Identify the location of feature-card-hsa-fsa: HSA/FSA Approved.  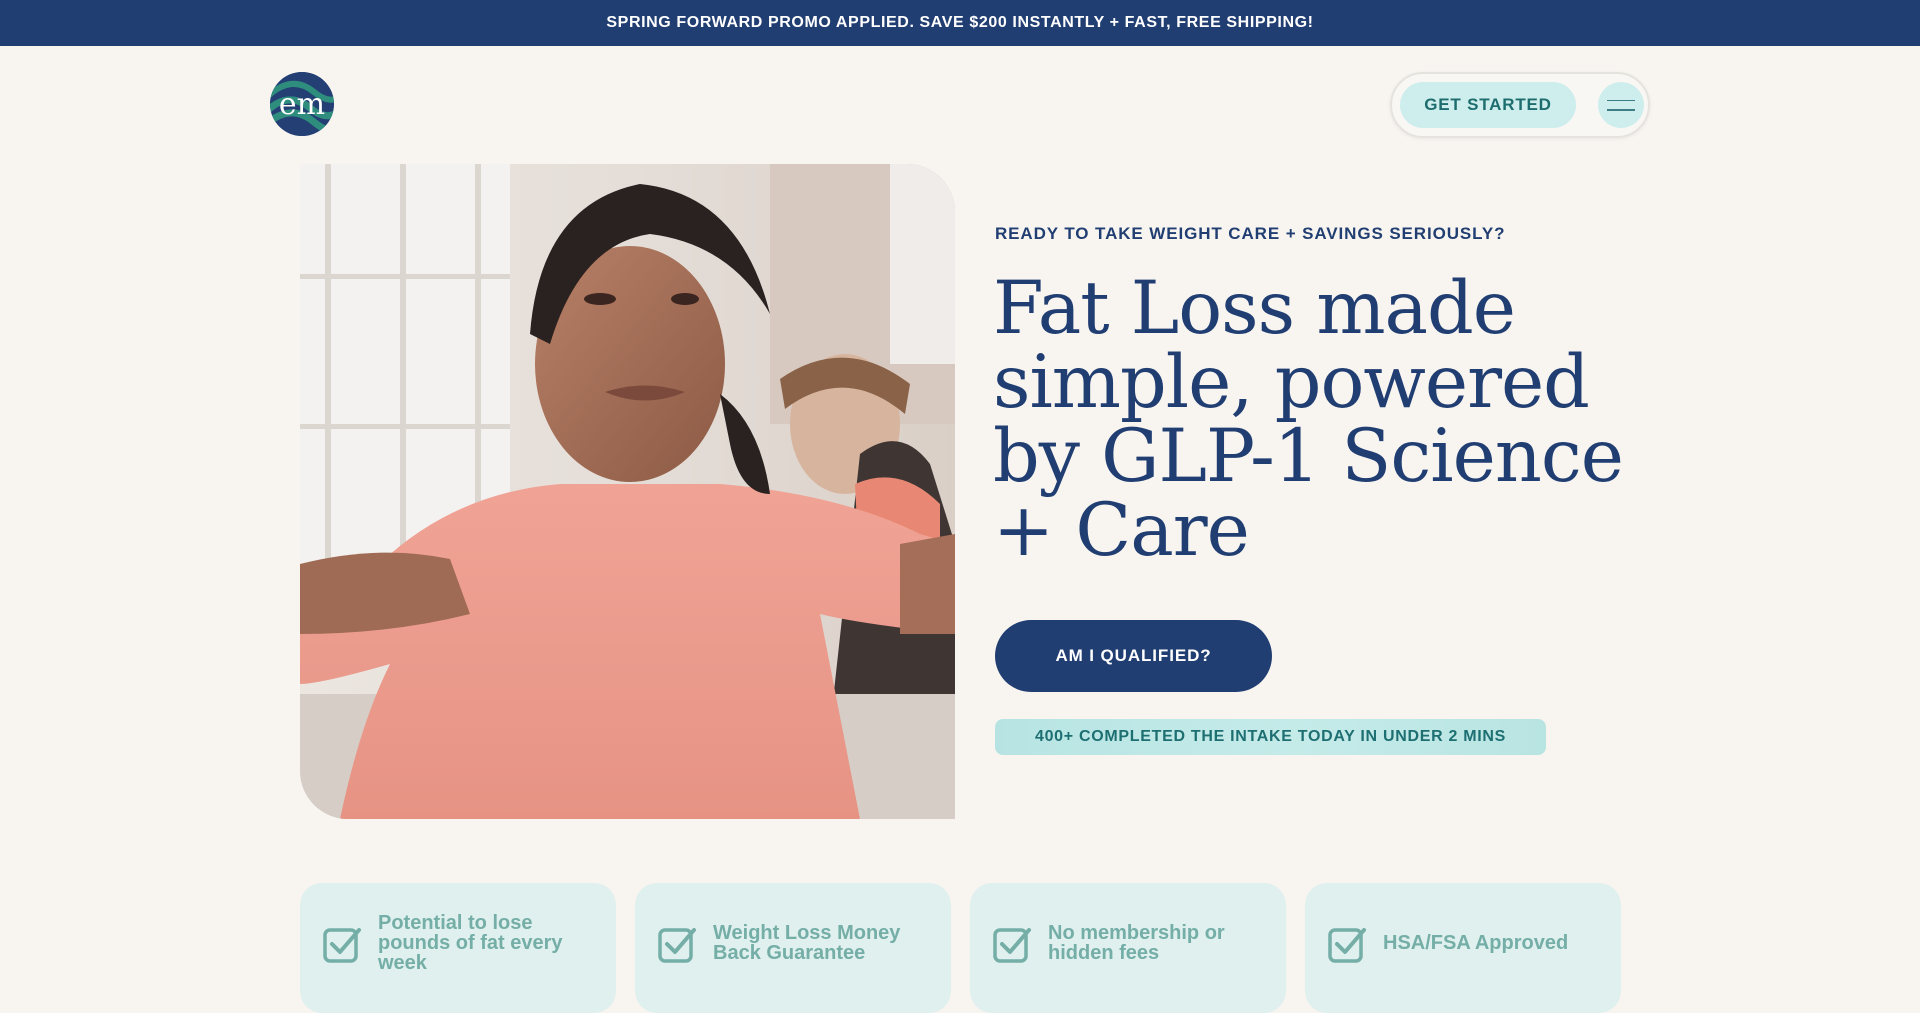
(1463, 948).